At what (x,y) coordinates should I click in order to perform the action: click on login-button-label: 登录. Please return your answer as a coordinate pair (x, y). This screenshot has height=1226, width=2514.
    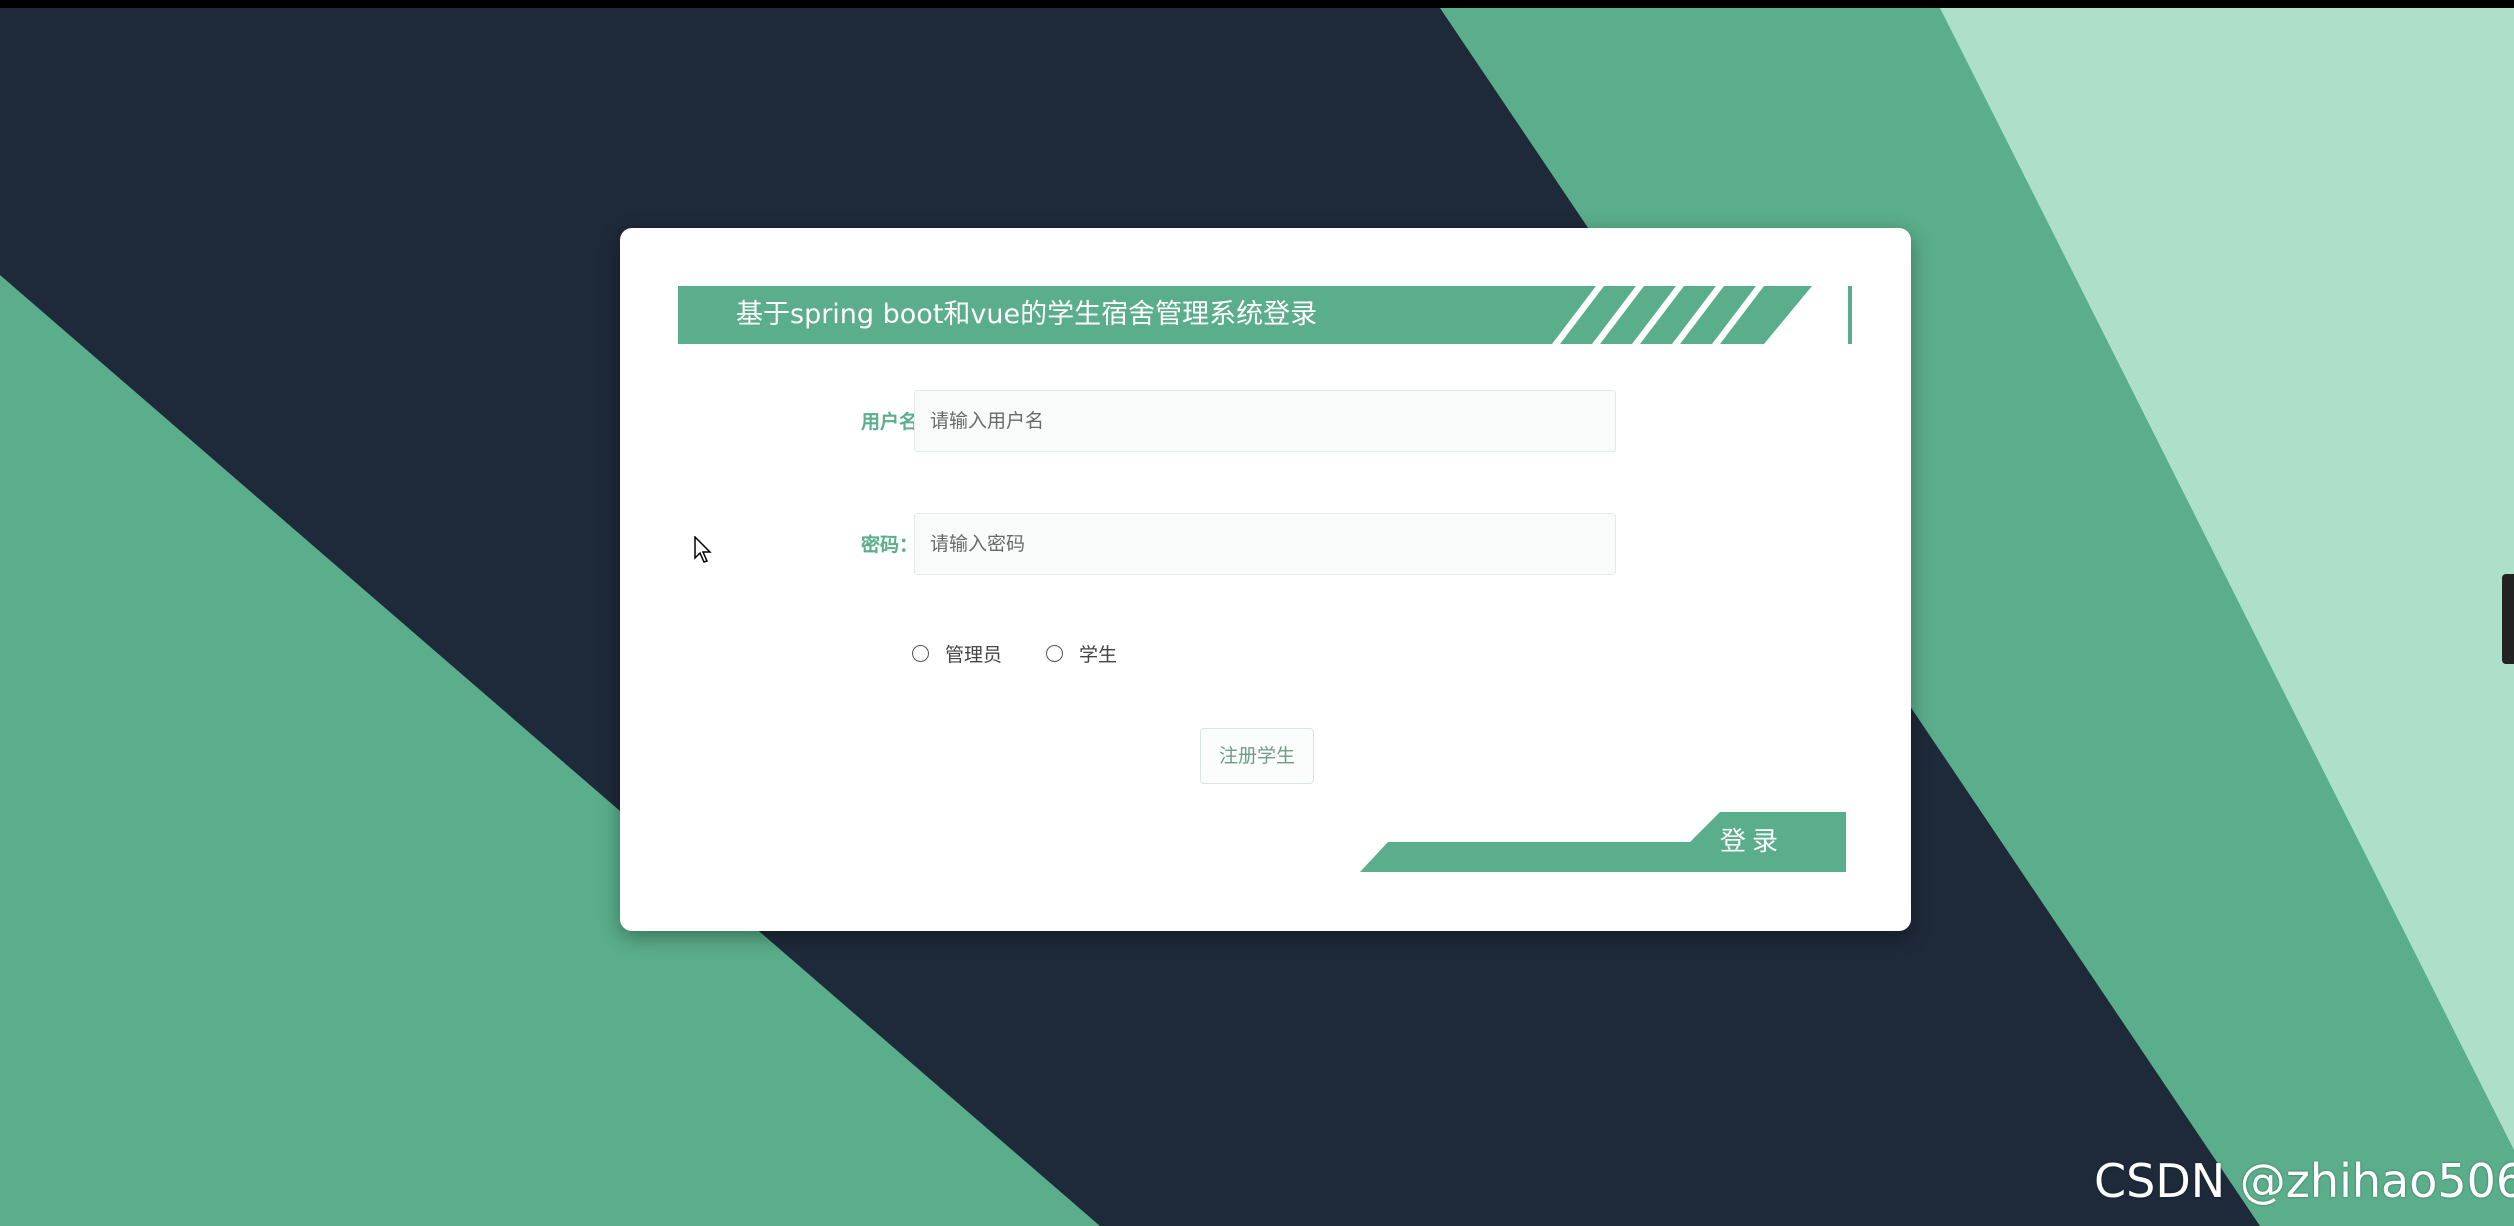
    Looking at the image, I should click on (1751, 842).